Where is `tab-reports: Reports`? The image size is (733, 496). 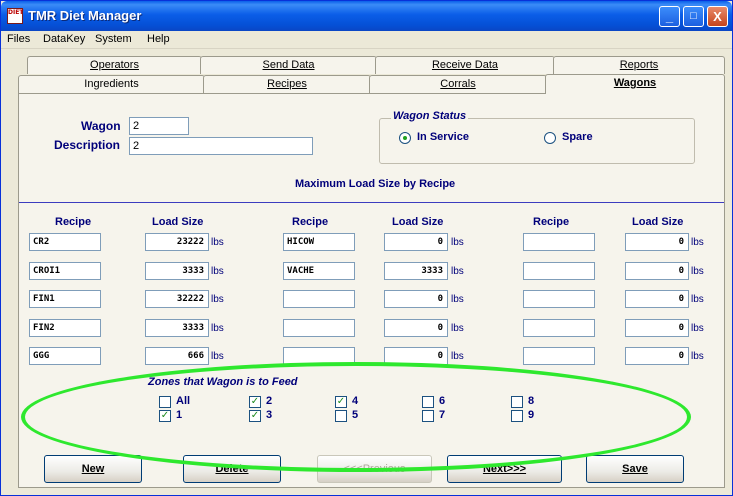
tab-reports: Reports is located at coordinates (639, 65).